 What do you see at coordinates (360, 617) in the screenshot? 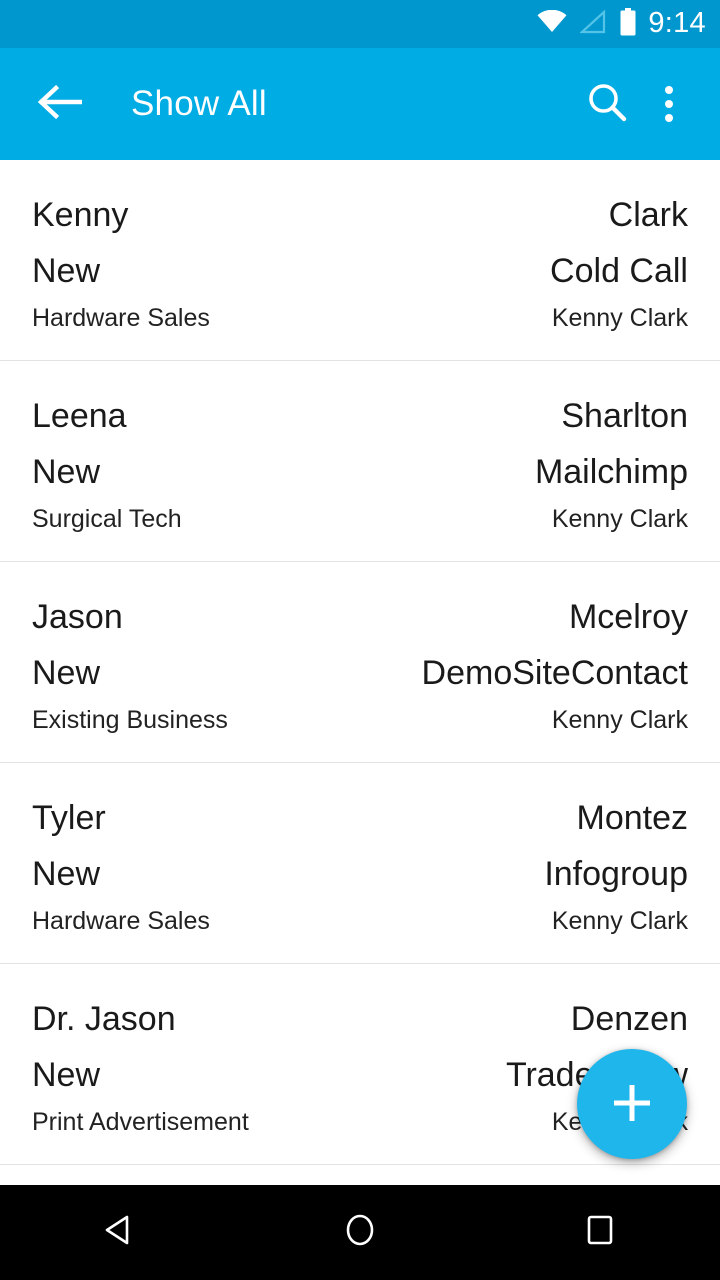
I see `row-name-line: Jason Mcelroy` at bounding box center [360, 617].